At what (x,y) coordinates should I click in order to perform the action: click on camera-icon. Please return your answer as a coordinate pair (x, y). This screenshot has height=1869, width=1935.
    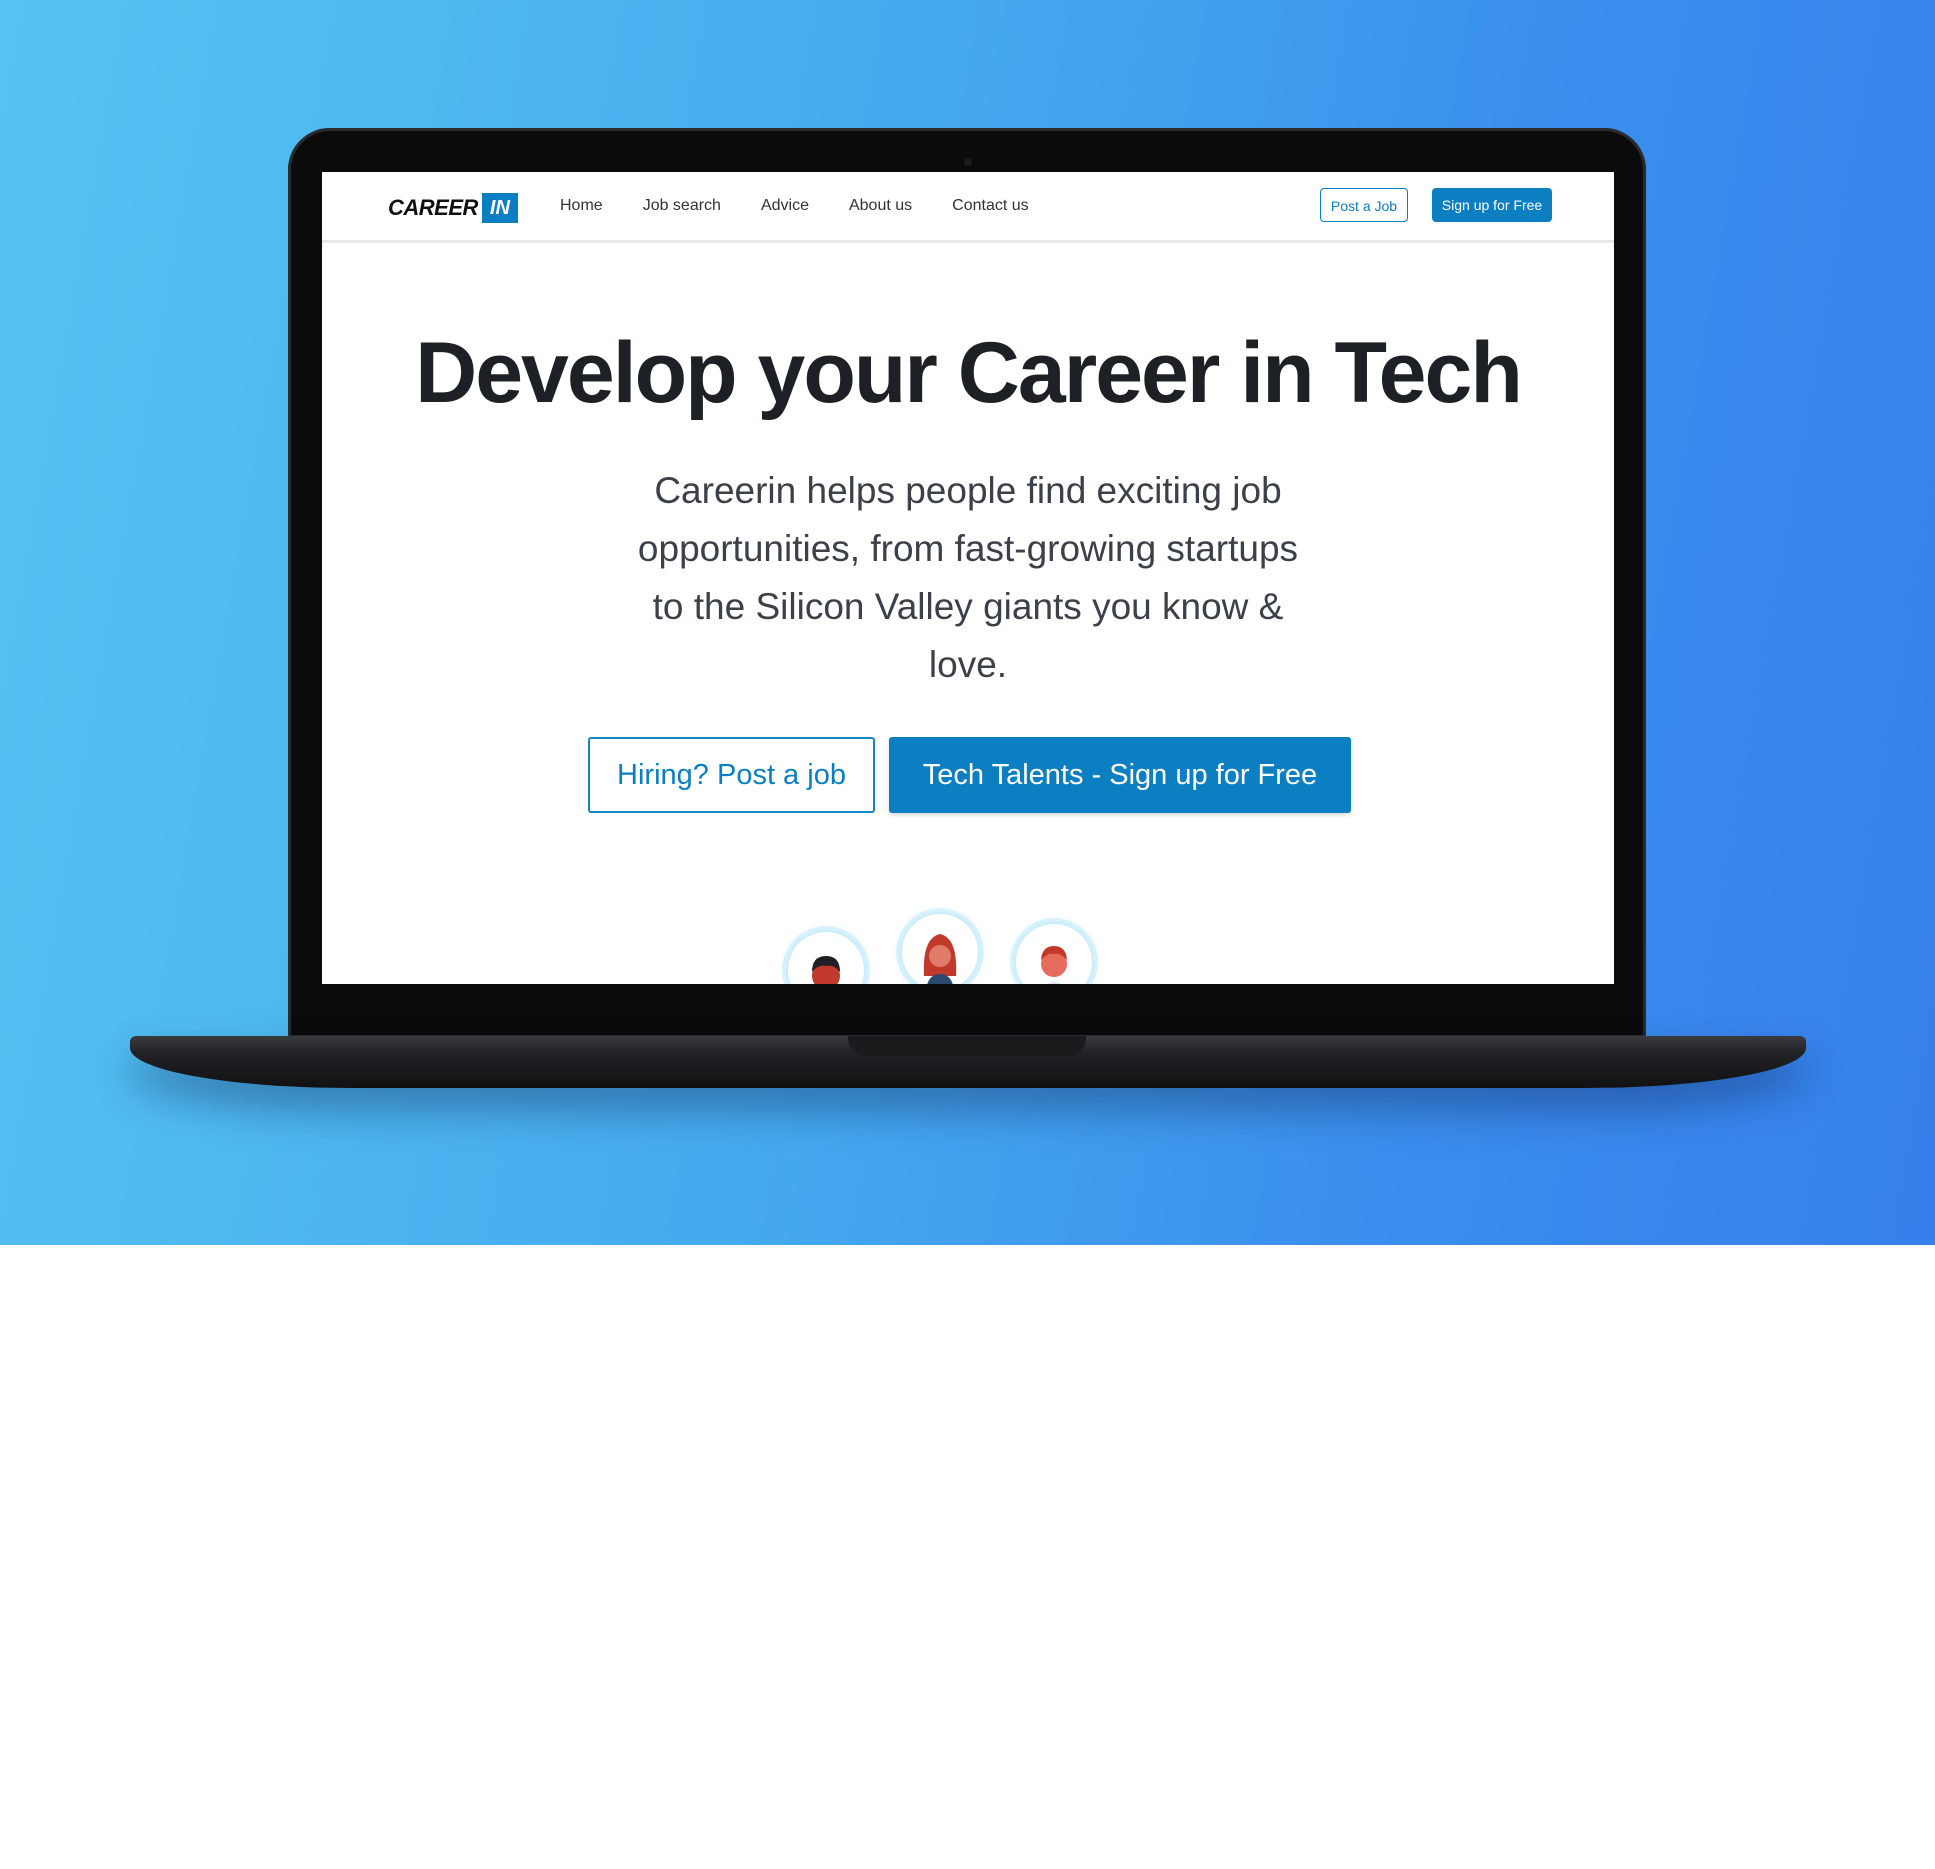
    Looking at the image, I should click on (968, 162).